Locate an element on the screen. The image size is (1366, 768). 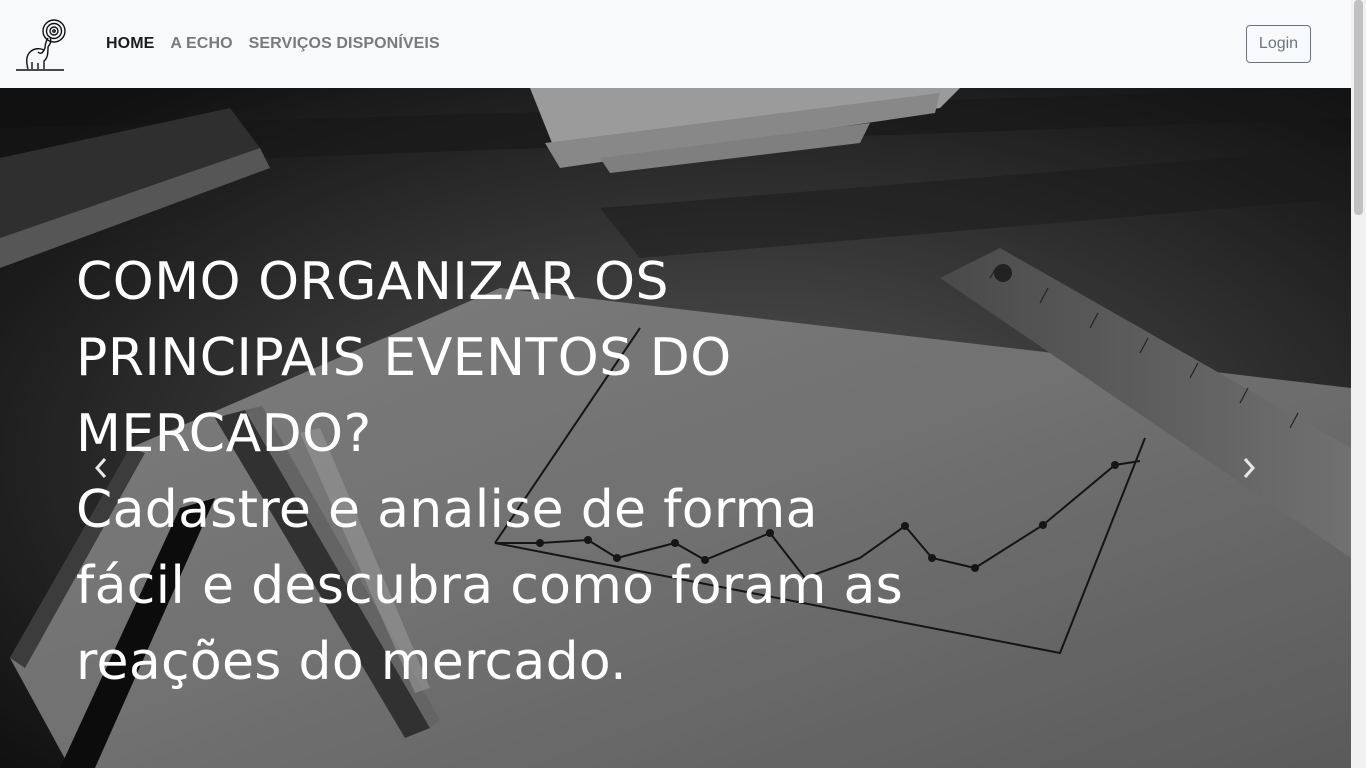
main-nav: HOME A ECHO SERVIÇOS DISPONÍVEIS is located at coordinates (273, 44).